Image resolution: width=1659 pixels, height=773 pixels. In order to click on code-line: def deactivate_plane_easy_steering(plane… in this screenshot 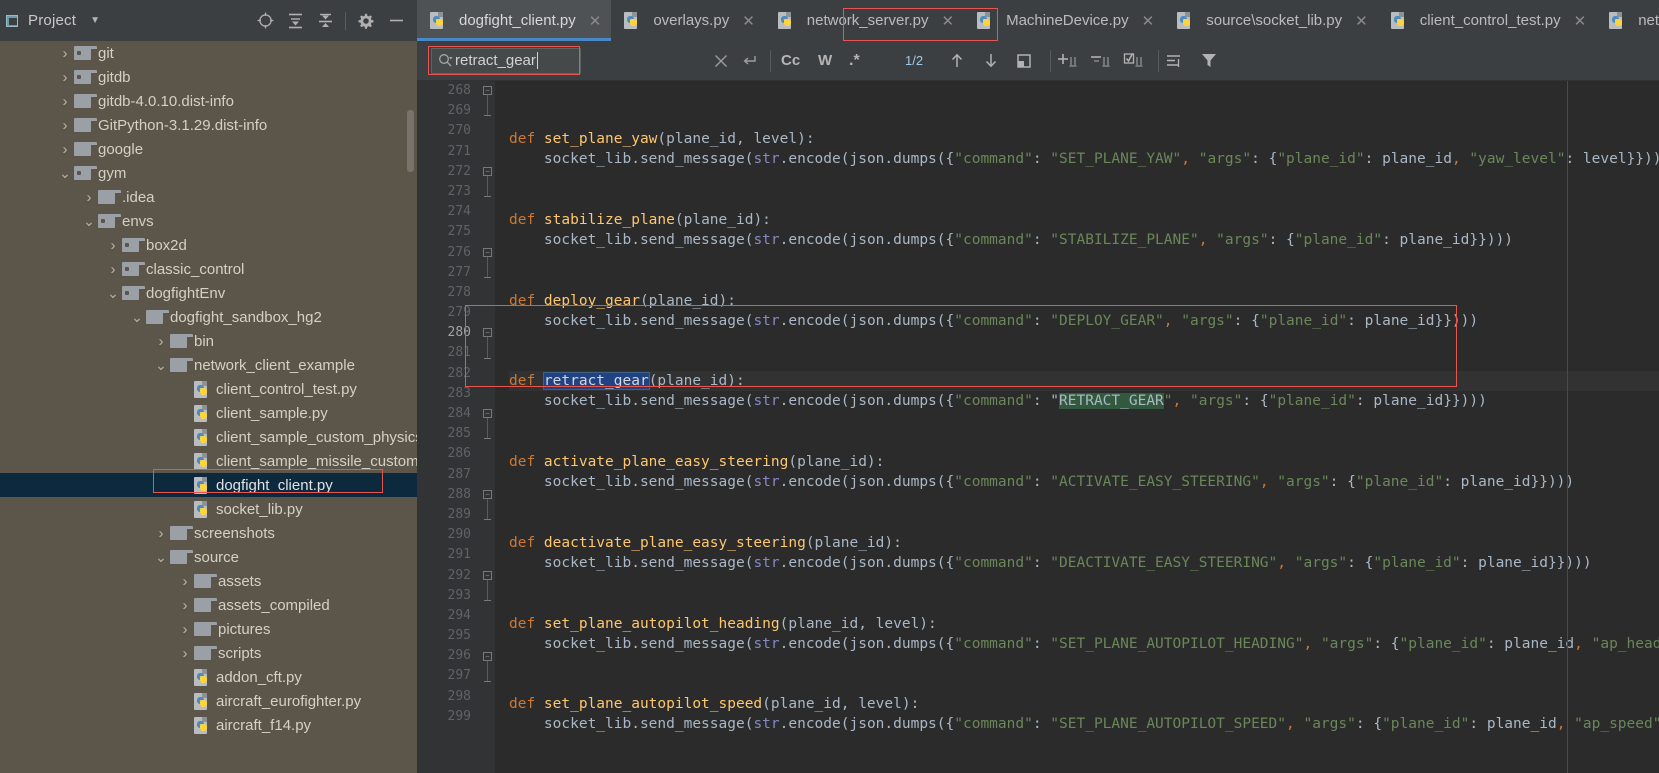, I will do `click(1084, 543)`.